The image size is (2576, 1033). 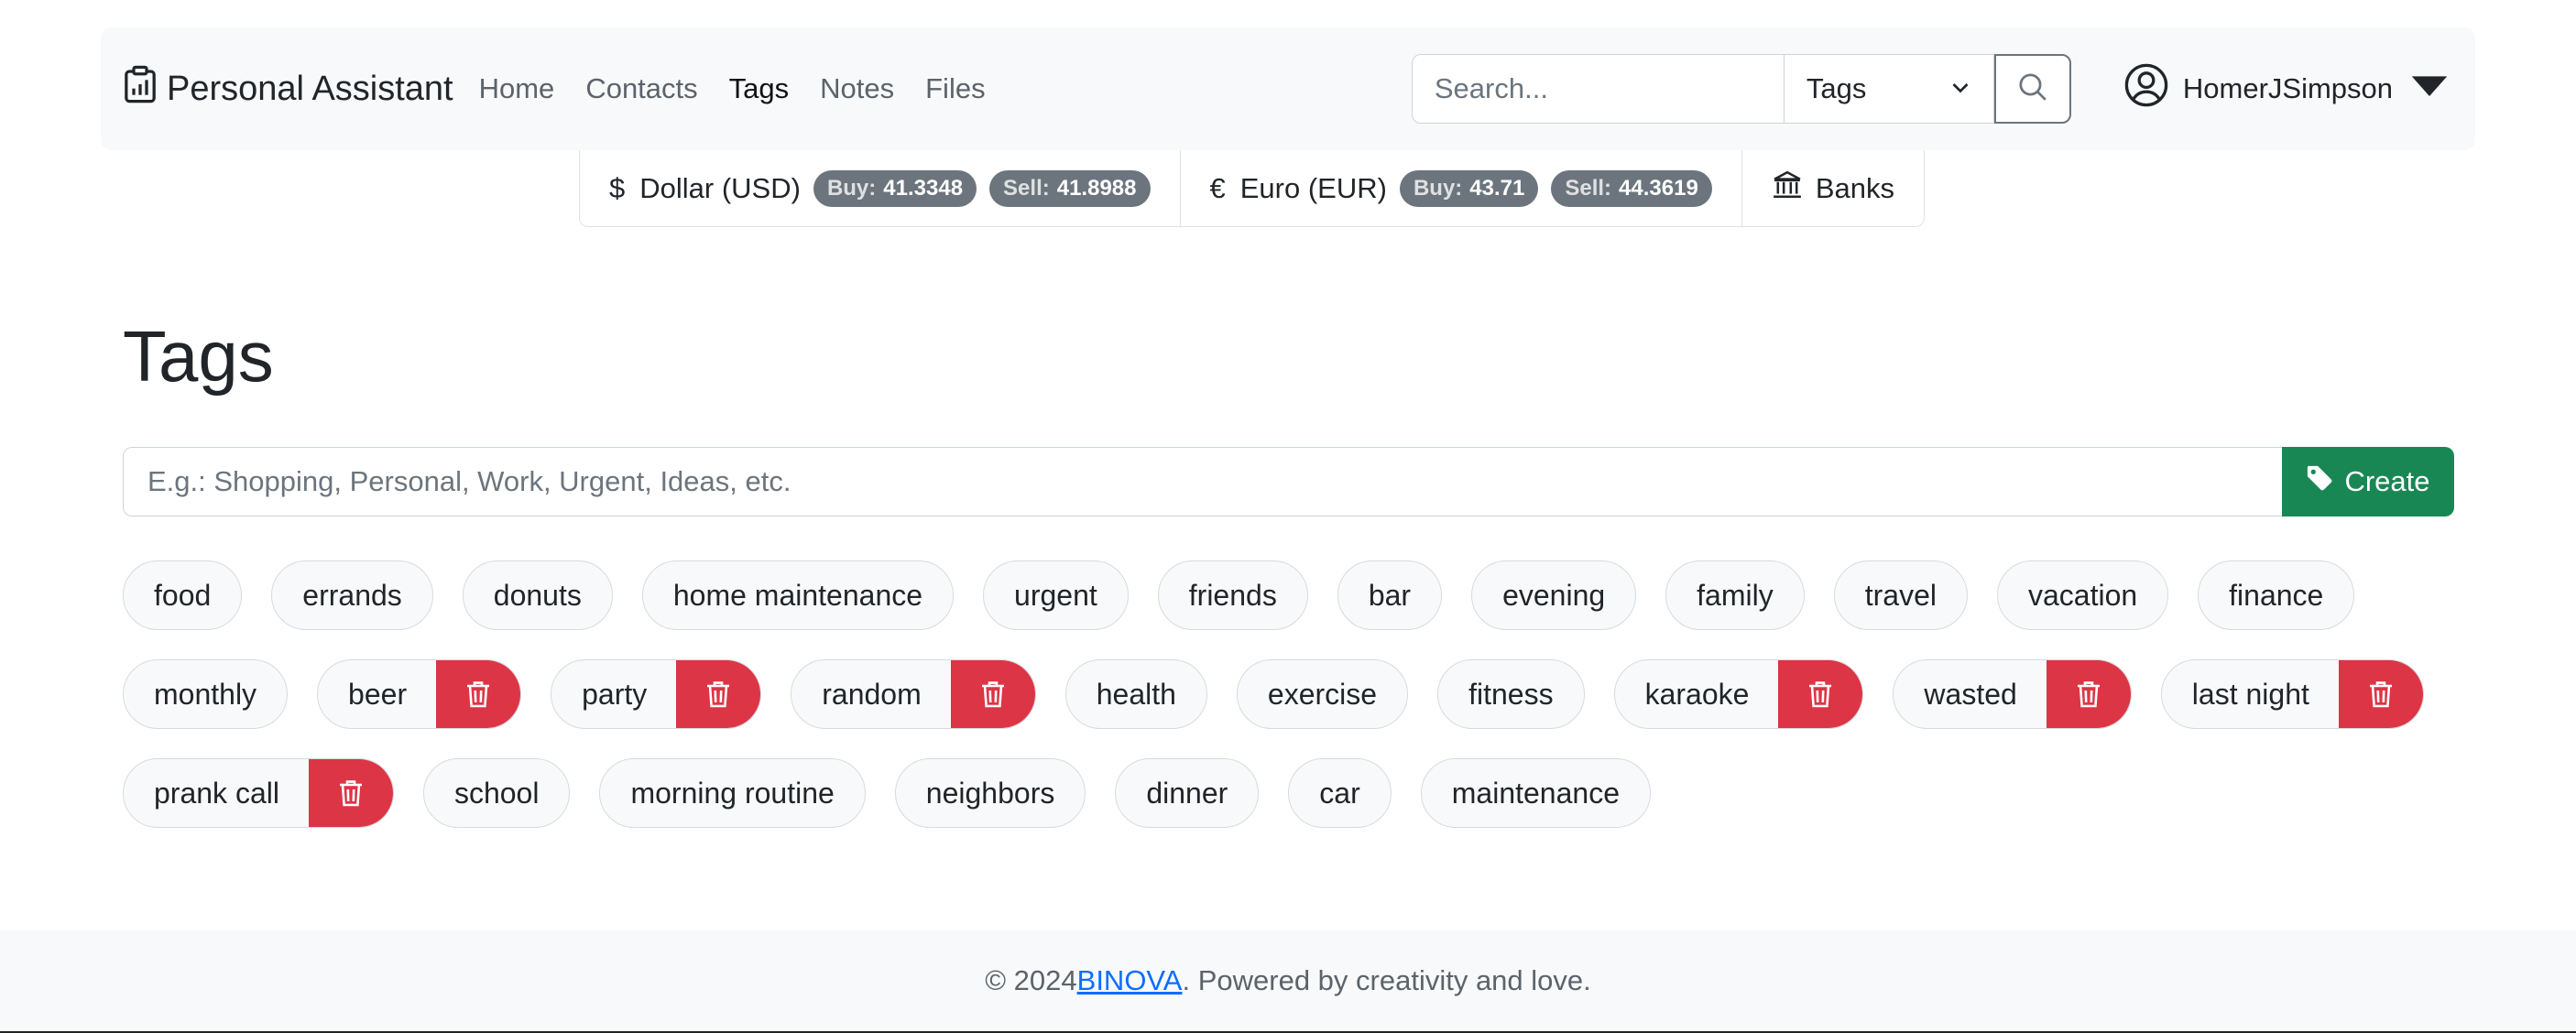 I want to click on tag-chip: car, so click(x=1340, y=793).